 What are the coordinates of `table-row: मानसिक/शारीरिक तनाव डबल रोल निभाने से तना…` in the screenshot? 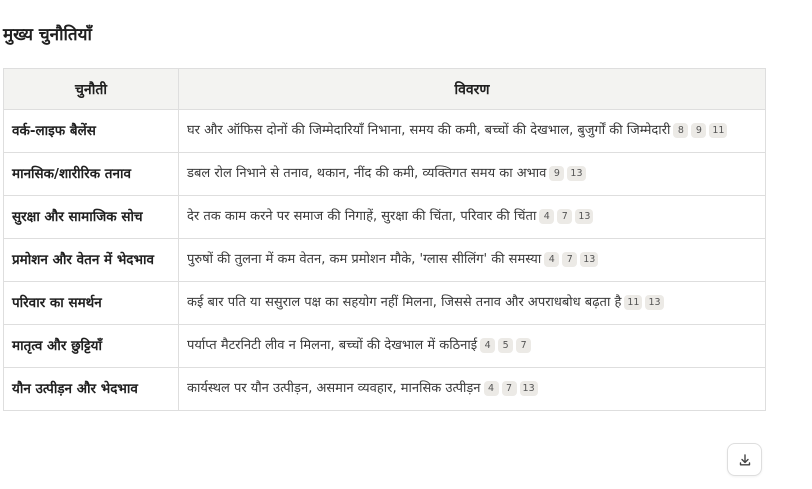 It's located at (384, 174).